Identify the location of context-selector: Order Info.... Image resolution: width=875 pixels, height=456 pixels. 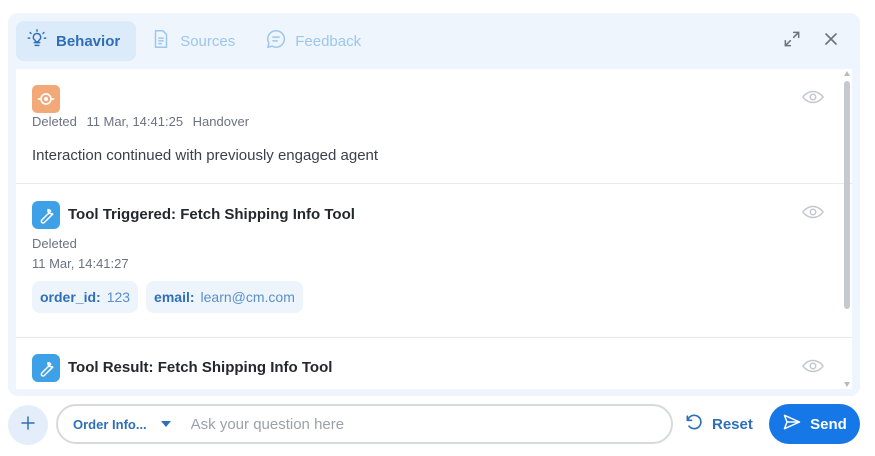
(122, 424).